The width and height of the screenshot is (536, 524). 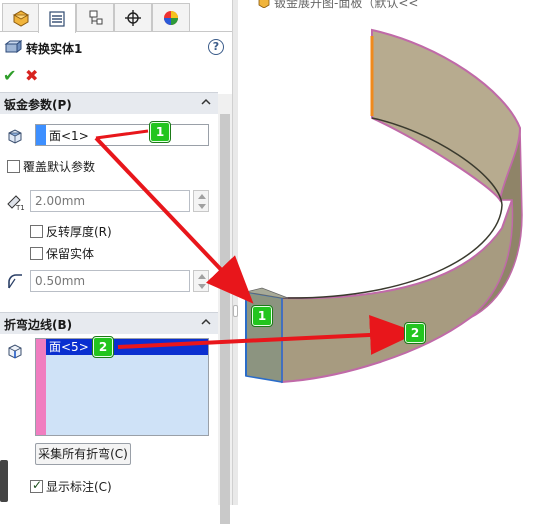 I want to click on scrollbar-thumb, so click(x=225, y=319).